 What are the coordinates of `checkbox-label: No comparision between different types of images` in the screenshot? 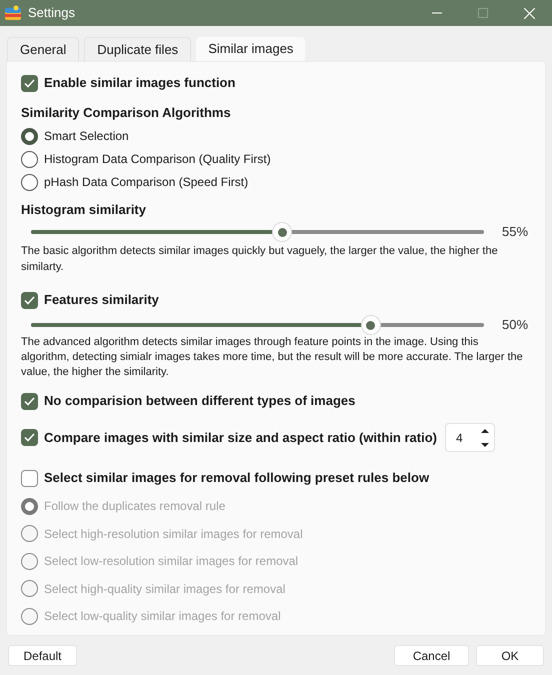 It's located at (200, 401).